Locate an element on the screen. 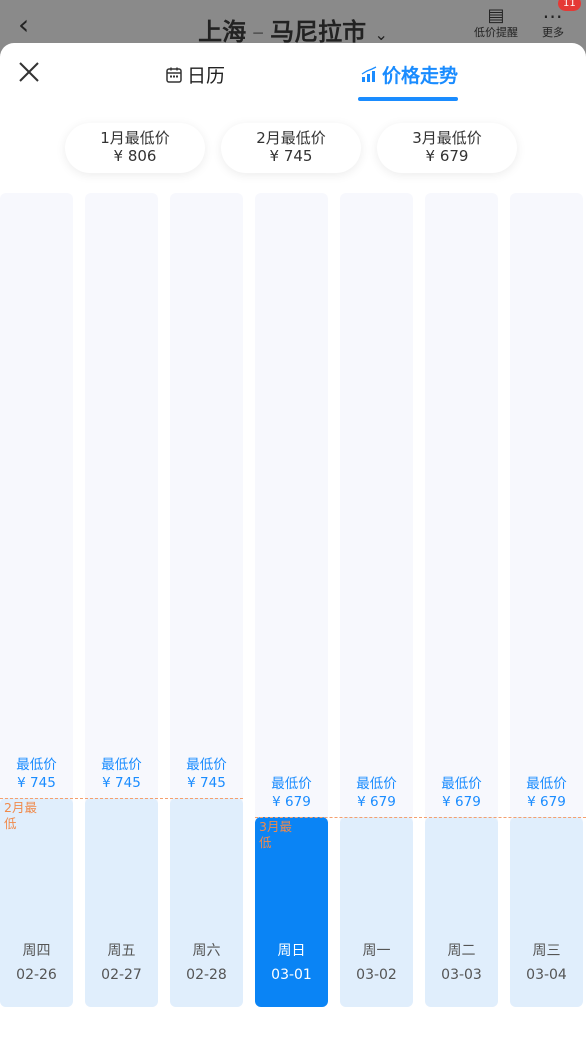 The image size is (586, 1049). close-icon is located at coordinates (29, 72).